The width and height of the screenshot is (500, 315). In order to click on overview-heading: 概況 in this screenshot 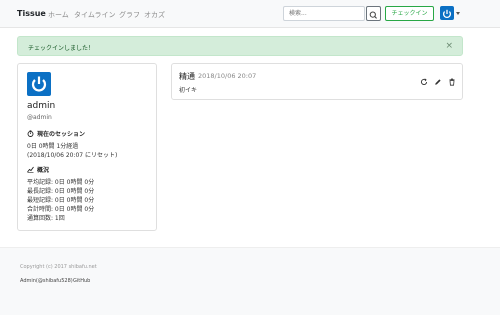, I will do `click(38, 170)`.